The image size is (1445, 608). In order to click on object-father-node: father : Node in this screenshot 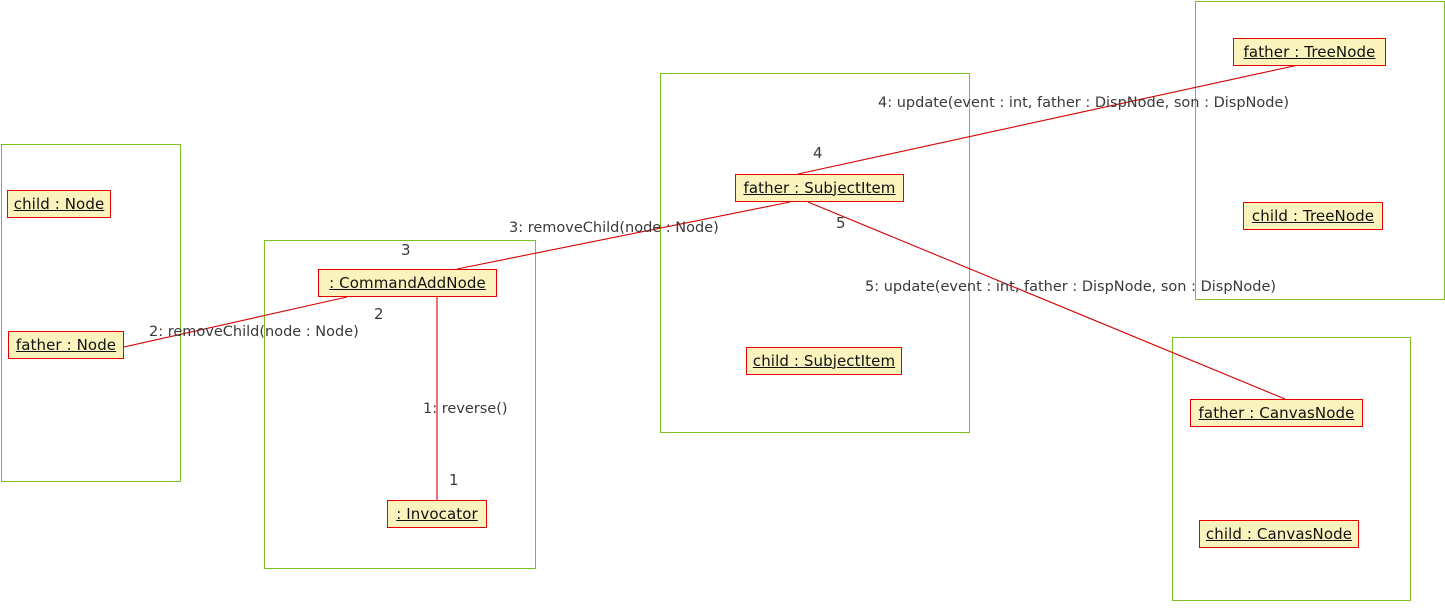, I will do `click(66, 345)`.